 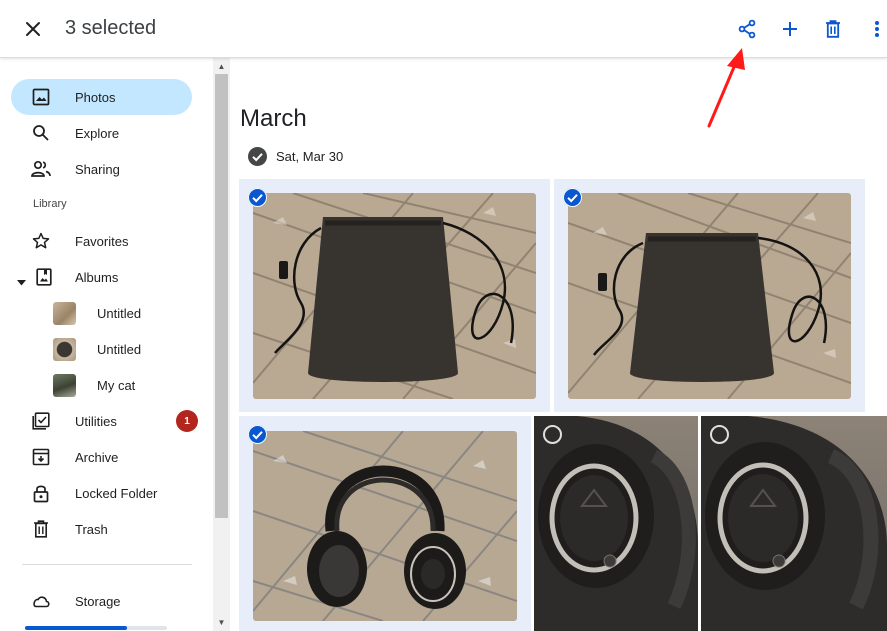 I want to click on sidebar-item-photos: Photos, so click(x=101, y=97).